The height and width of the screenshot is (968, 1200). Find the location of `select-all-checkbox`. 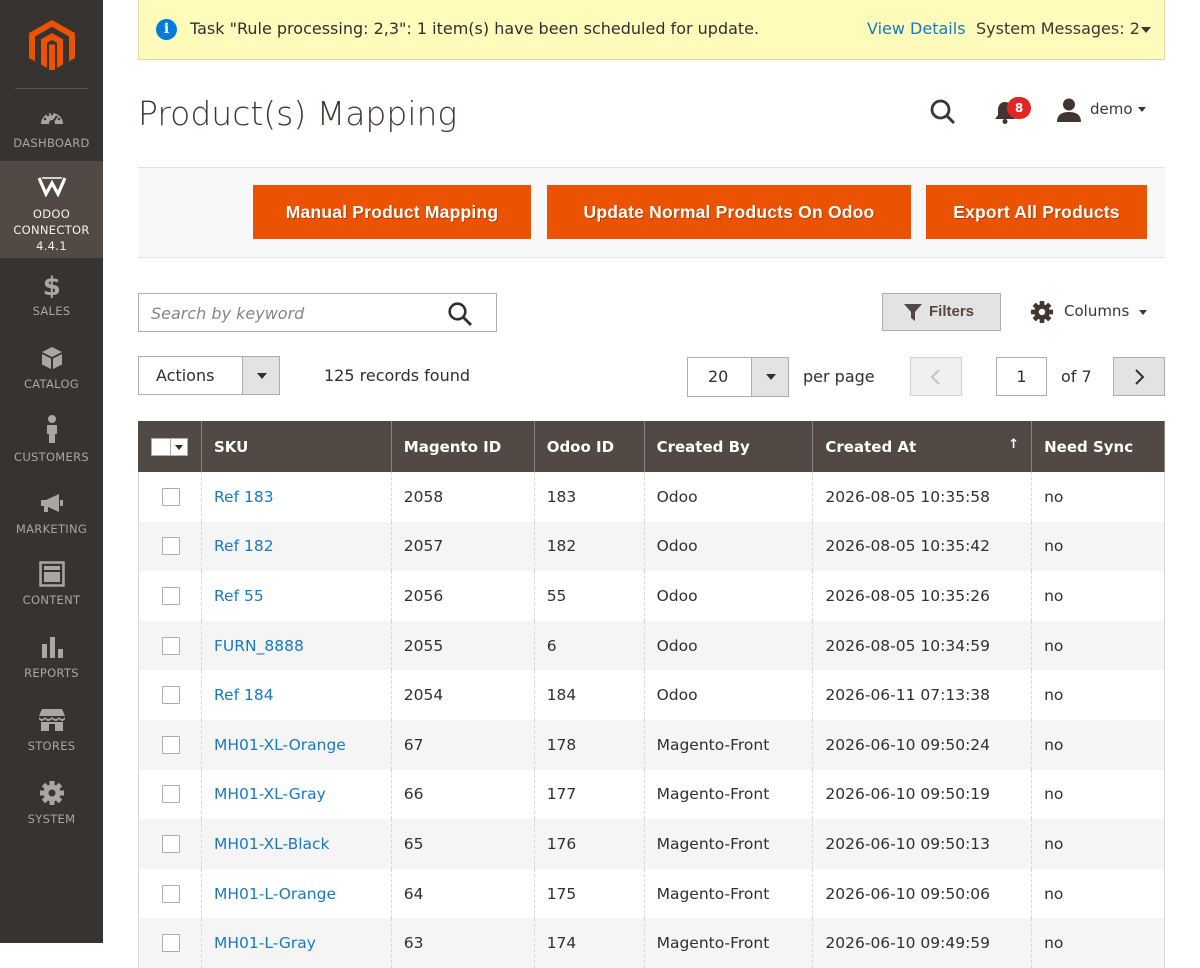

select-all-checkbox is located at coordinates (161, 446).